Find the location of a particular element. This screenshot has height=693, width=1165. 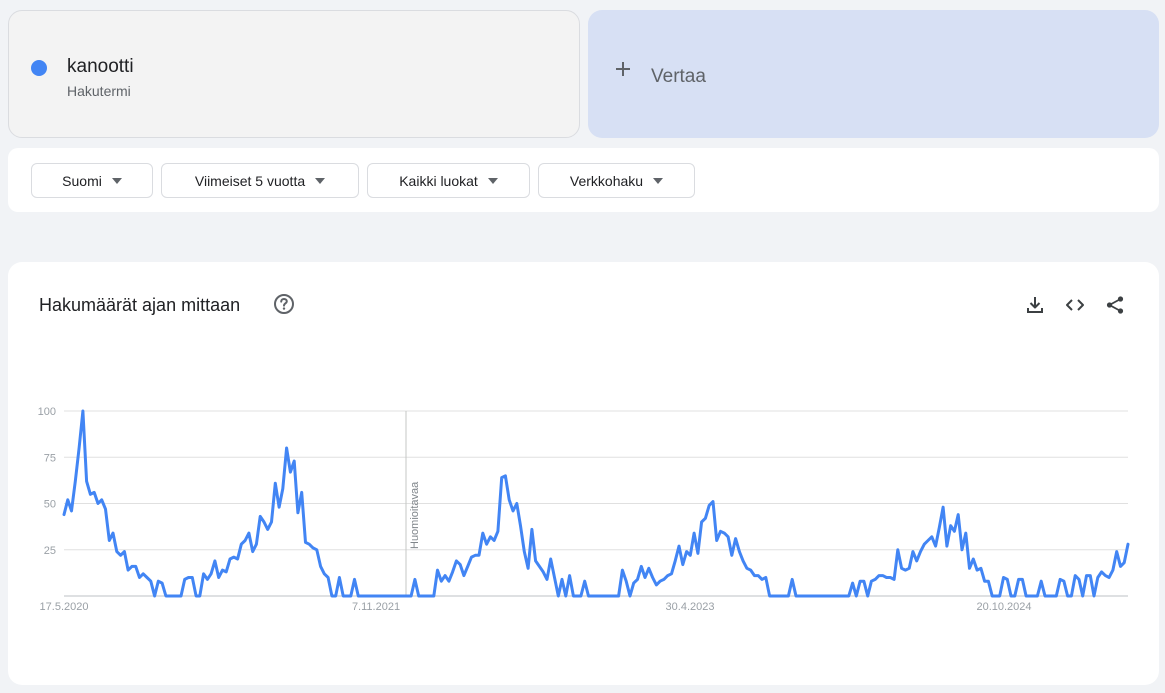

filter-region-dropdown: Suomi is located at coordinates (92, 180).